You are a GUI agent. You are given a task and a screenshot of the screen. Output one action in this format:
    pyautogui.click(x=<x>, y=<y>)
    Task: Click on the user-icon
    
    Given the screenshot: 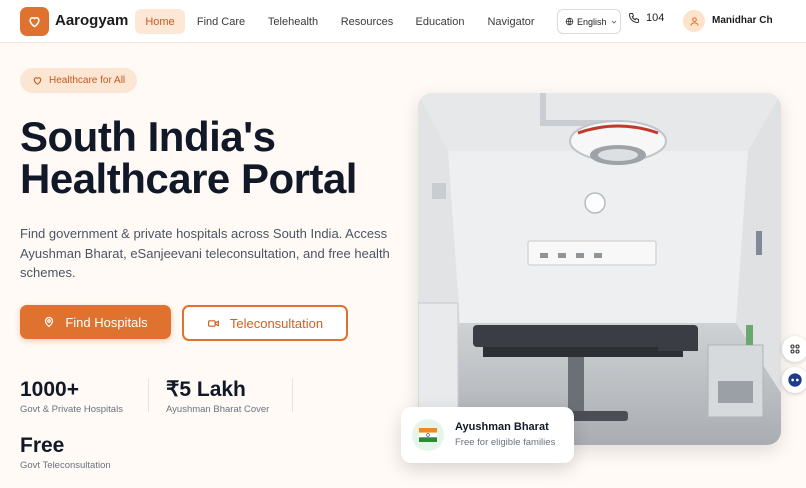 What is the action you would take?
    pyautogui.click(x=694, y=21)
    